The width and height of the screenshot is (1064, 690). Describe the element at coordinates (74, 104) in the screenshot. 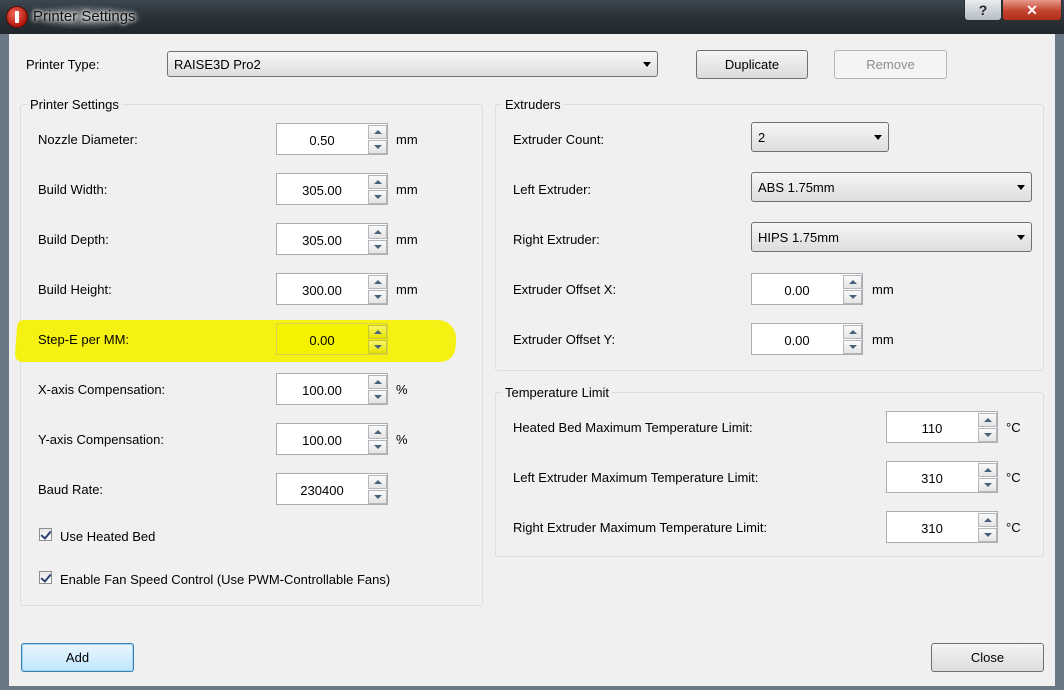

I see `printer-settings-title: Printer Settings` at that location.